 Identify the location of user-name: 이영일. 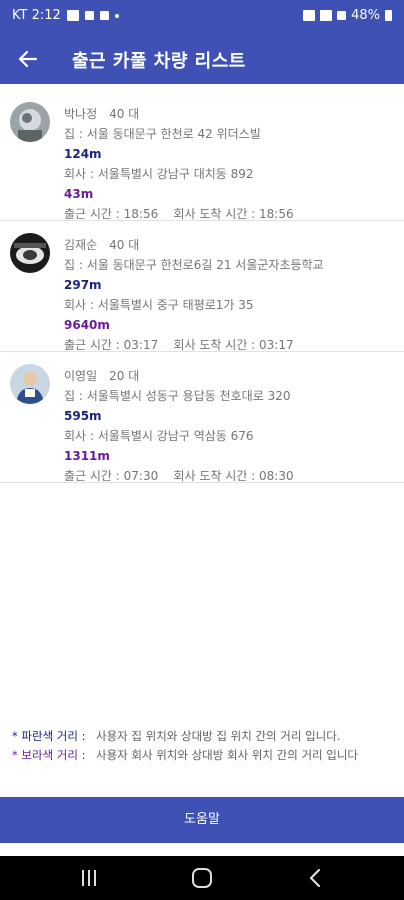
(81, 376).